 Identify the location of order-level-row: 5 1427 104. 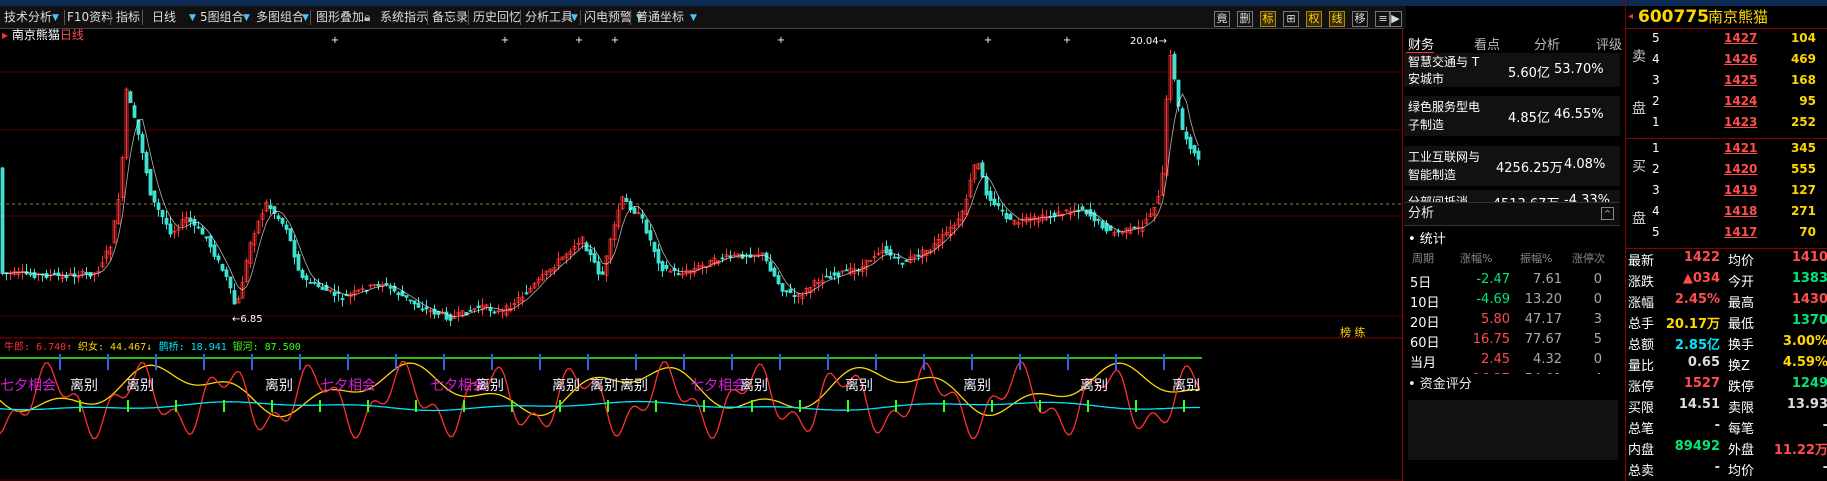
(1737, 41).